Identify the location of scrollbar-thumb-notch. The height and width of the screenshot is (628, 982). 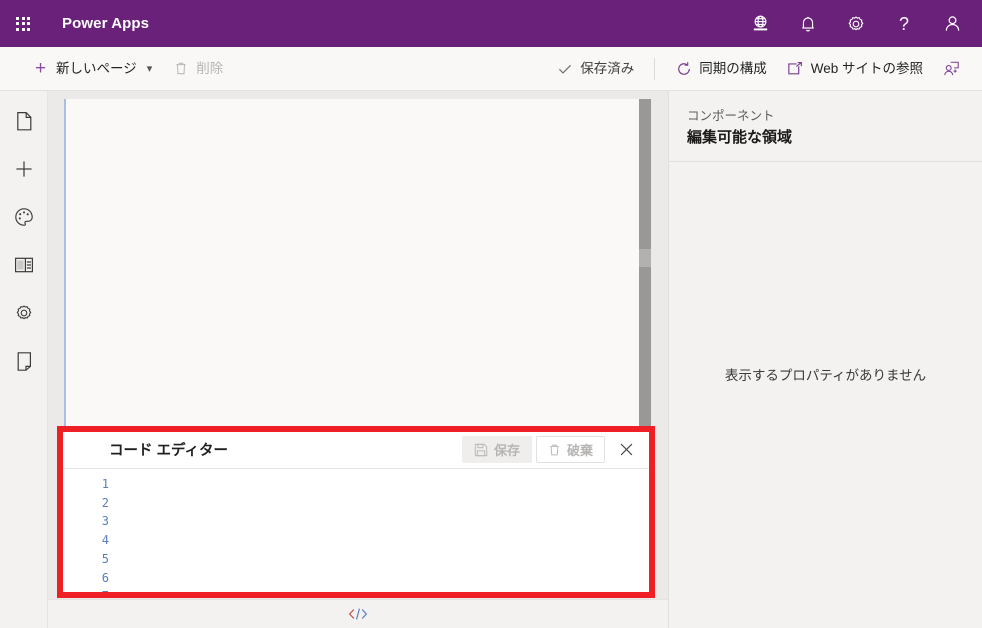
(645, 258).